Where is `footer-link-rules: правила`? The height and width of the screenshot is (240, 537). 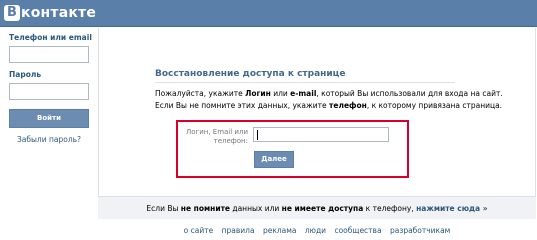 footer-link-rules: правила is located at coordinates (238, 230).